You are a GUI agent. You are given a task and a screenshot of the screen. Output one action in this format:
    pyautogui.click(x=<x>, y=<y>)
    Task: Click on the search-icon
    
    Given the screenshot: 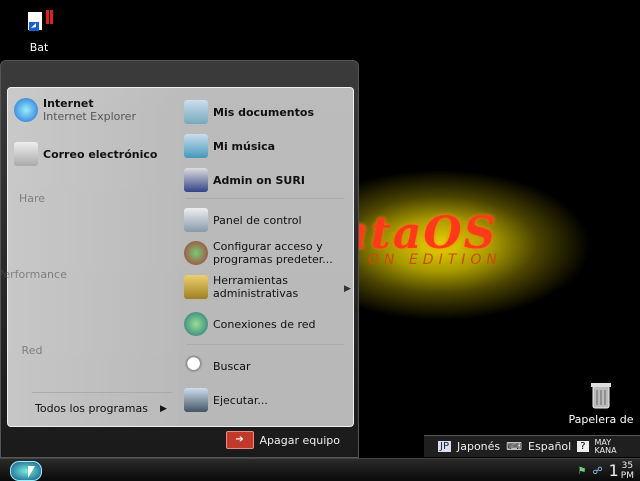 What is the action you would take?
    pyautogui.click(x=196, y=366)
    